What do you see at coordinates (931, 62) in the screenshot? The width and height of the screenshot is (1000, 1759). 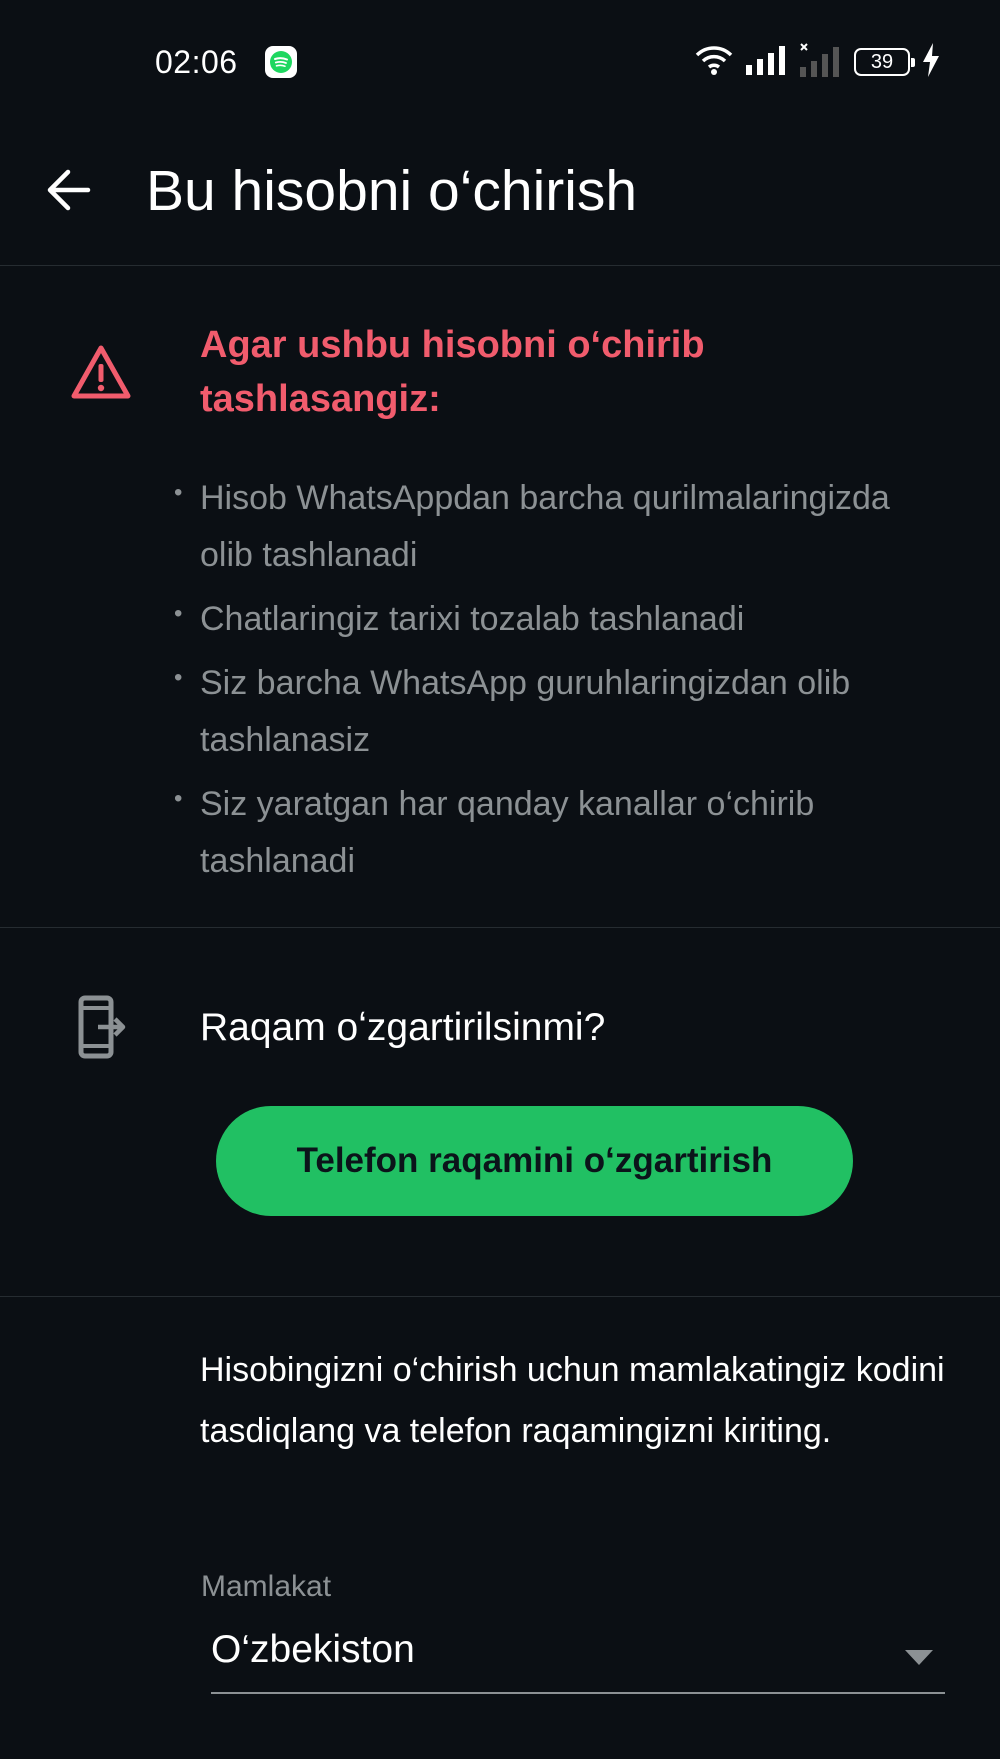 I see `charging-icon` at bounding box center [931, 62].